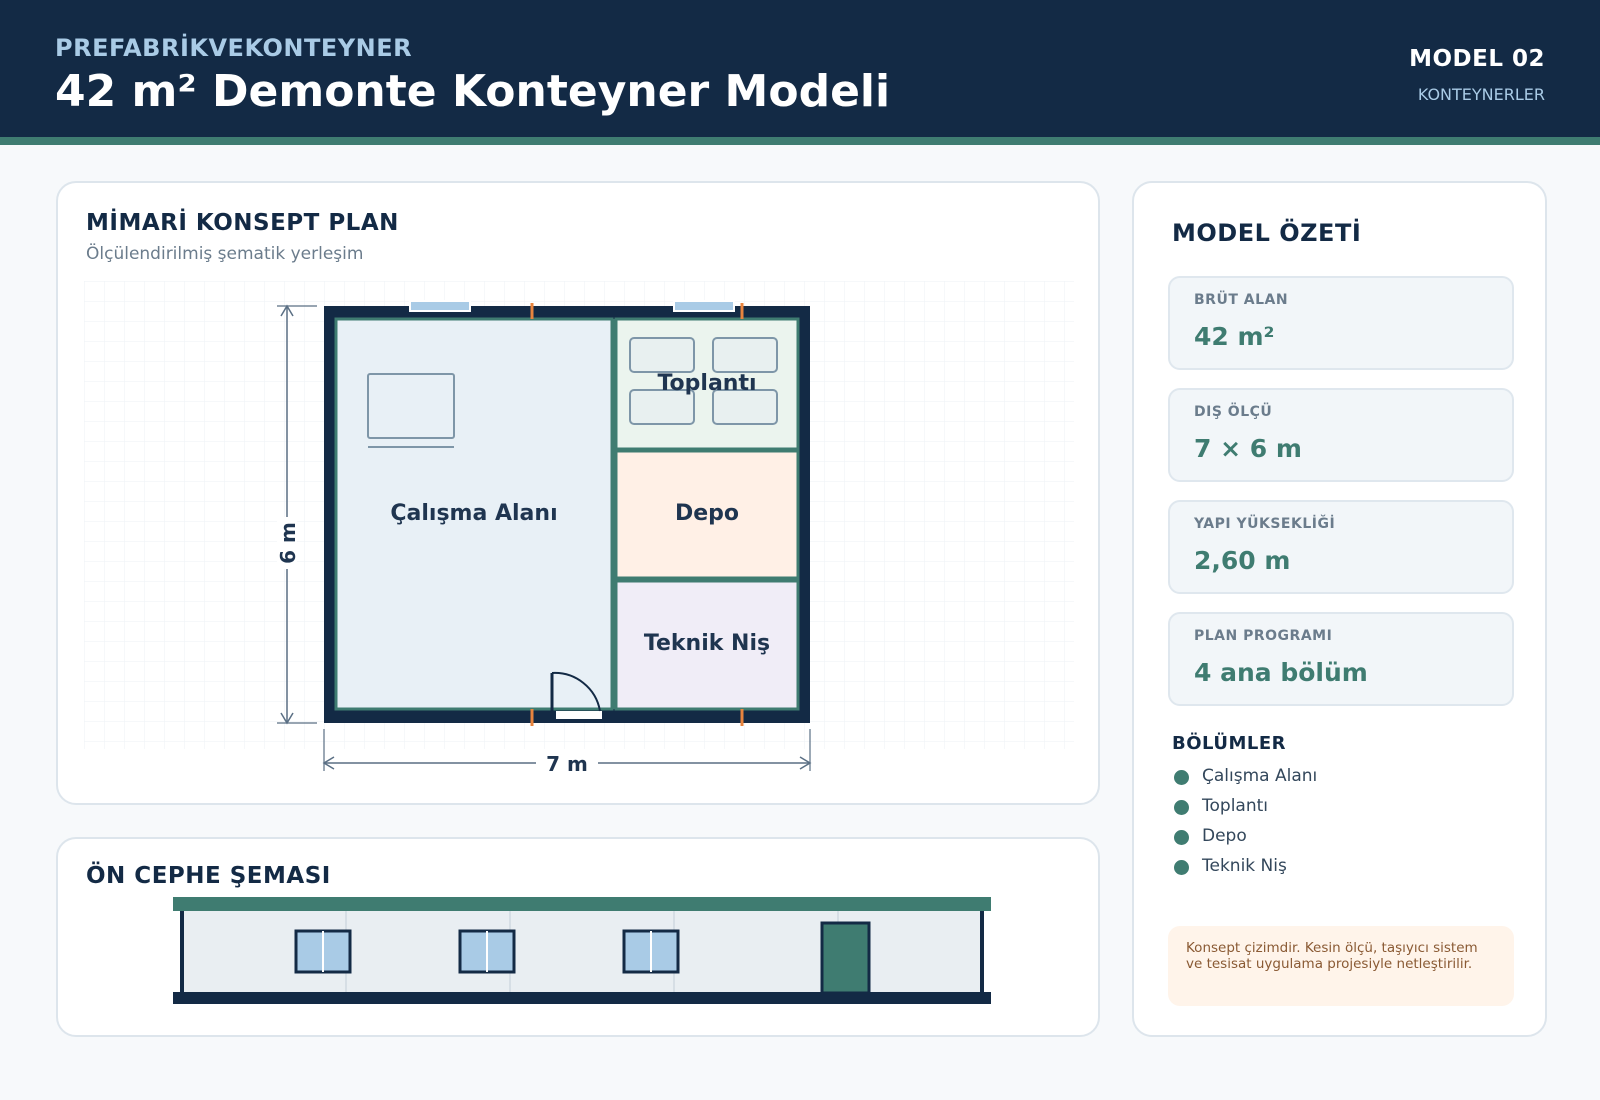 Image resolution: width=1600 pixels, height=1100 pixels. What do you see at coordinates (1341, 323) in the screenshot?
I see `stat-gross-area: BRÜT ALAN 42 m²` at bounding box center [1341, 323].